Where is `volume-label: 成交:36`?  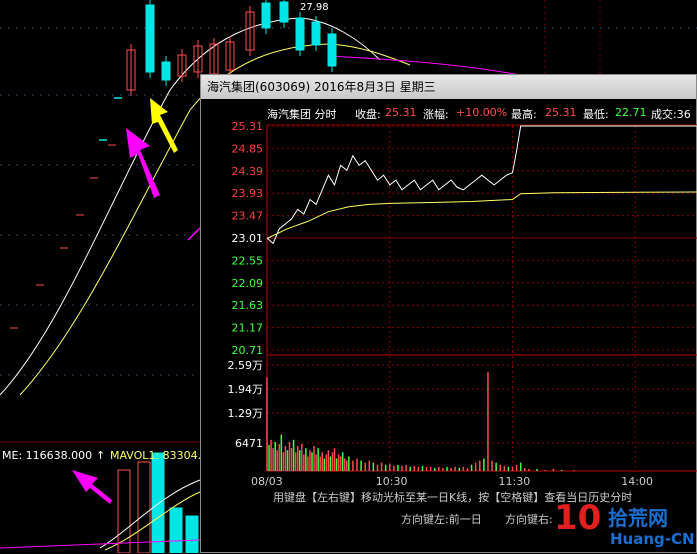
volume-label: 成交:36 is located at coordinates (671, 114).